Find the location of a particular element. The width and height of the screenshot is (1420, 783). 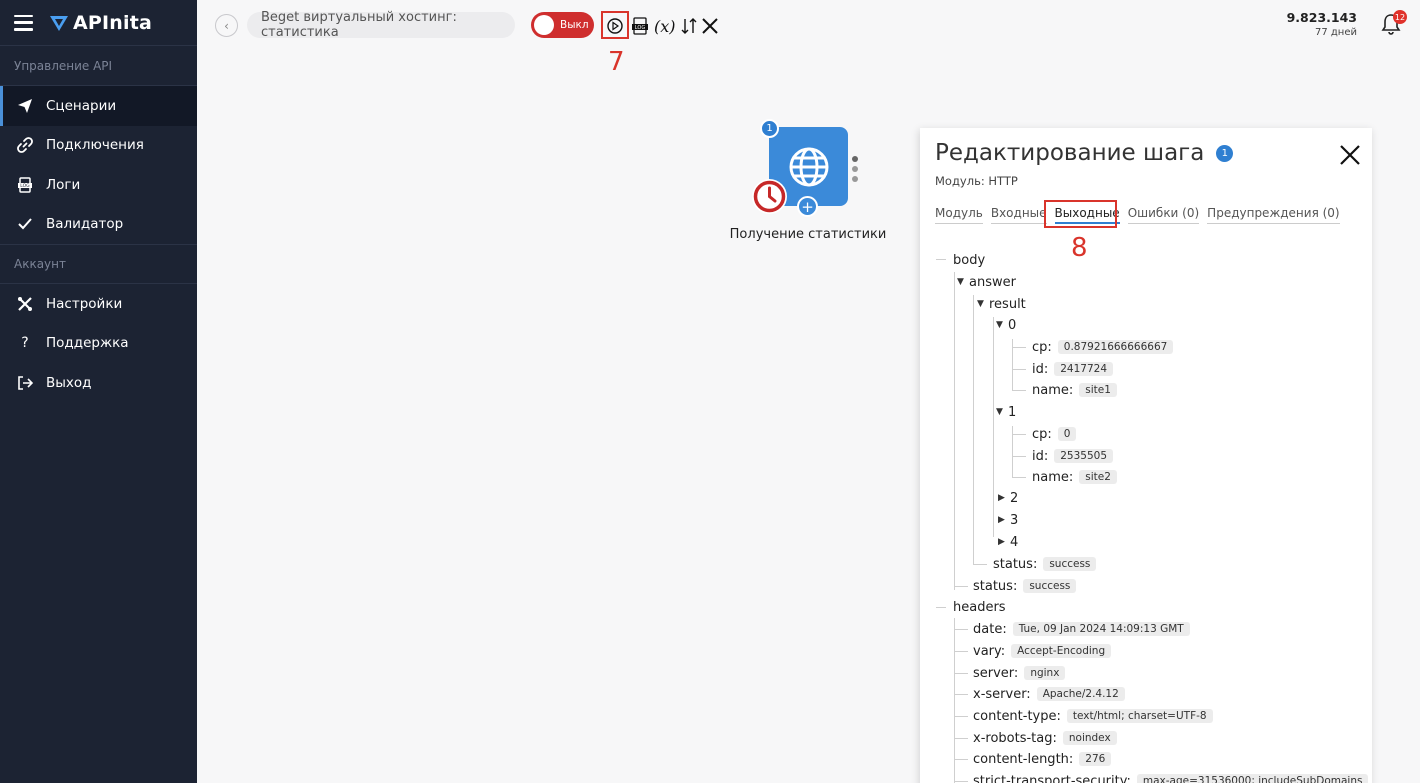

log-button: LOG is located at coordinates (640, 26).